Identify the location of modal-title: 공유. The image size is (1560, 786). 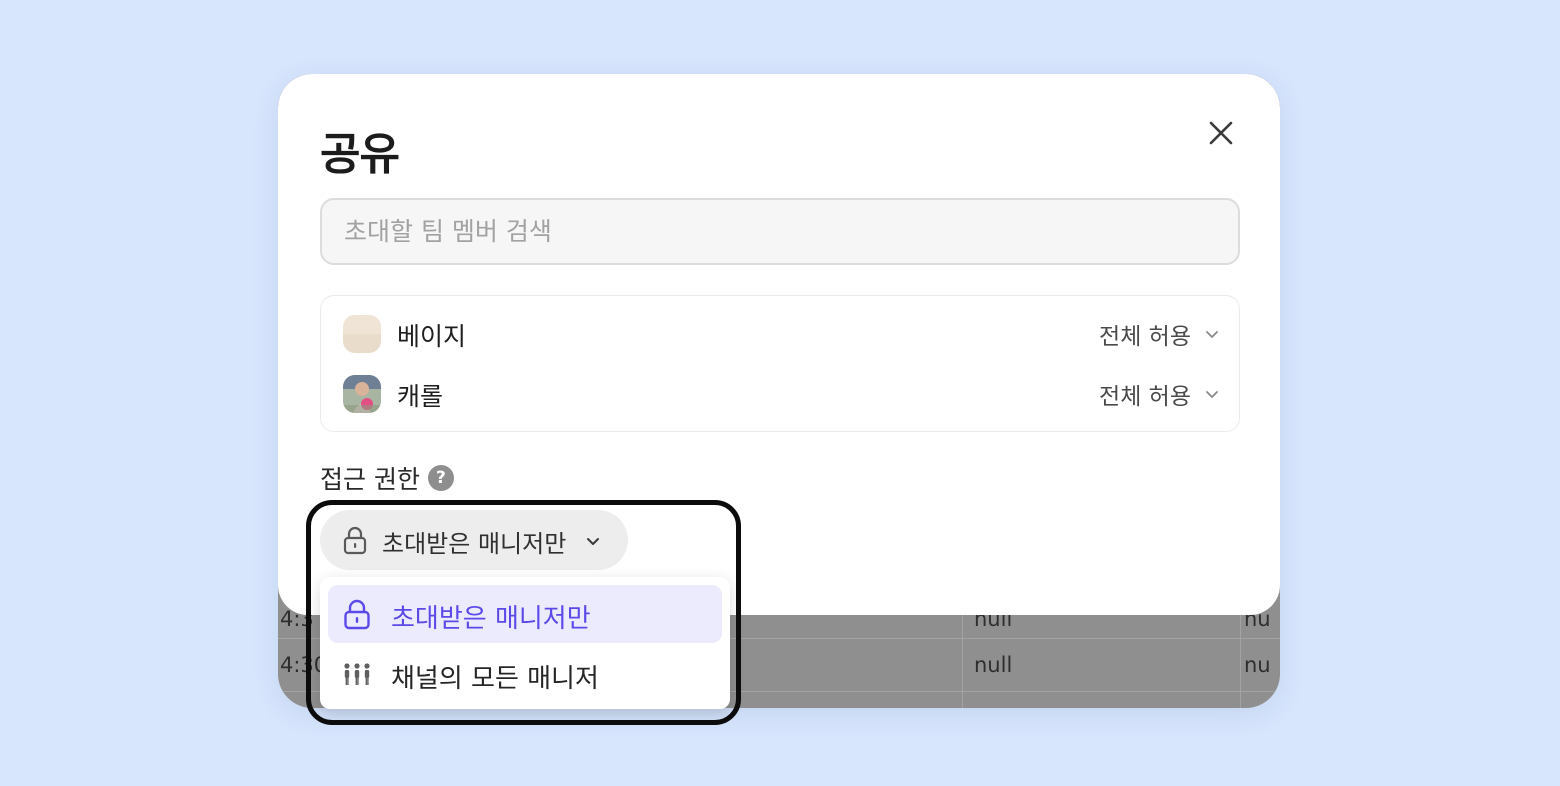
(360, 154).